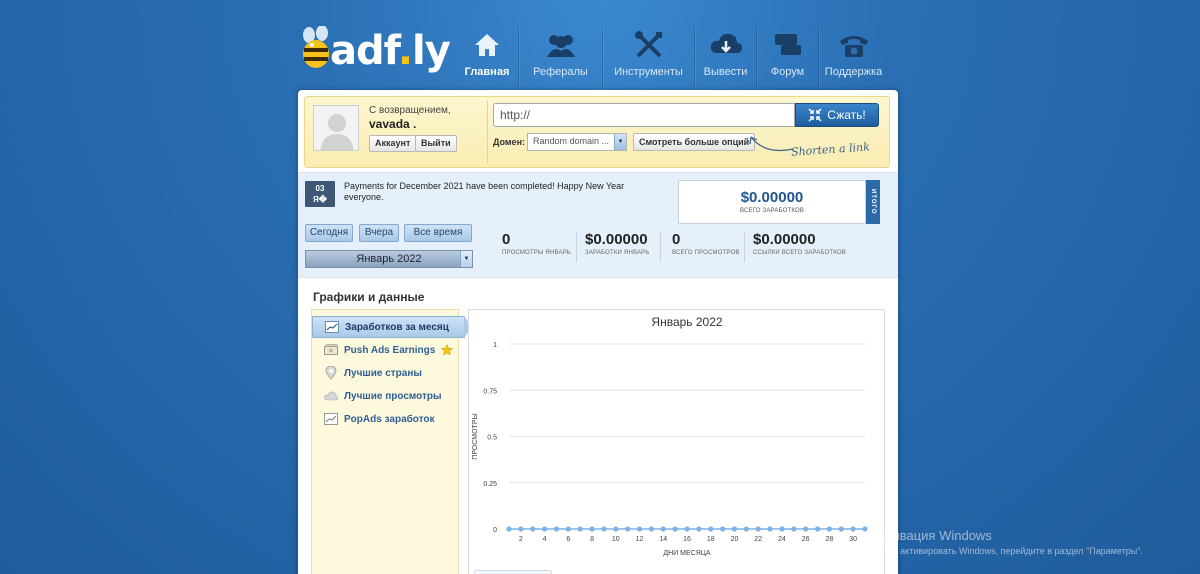  What do you see at coordinates (787, 44) in the screenshot?
I see `chat-icon` at bounding box center [787, 44].